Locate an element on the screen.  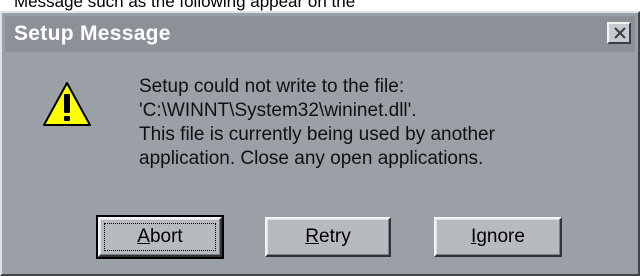
ignore-label-rest: gnore is located at coordinates (500, 236).